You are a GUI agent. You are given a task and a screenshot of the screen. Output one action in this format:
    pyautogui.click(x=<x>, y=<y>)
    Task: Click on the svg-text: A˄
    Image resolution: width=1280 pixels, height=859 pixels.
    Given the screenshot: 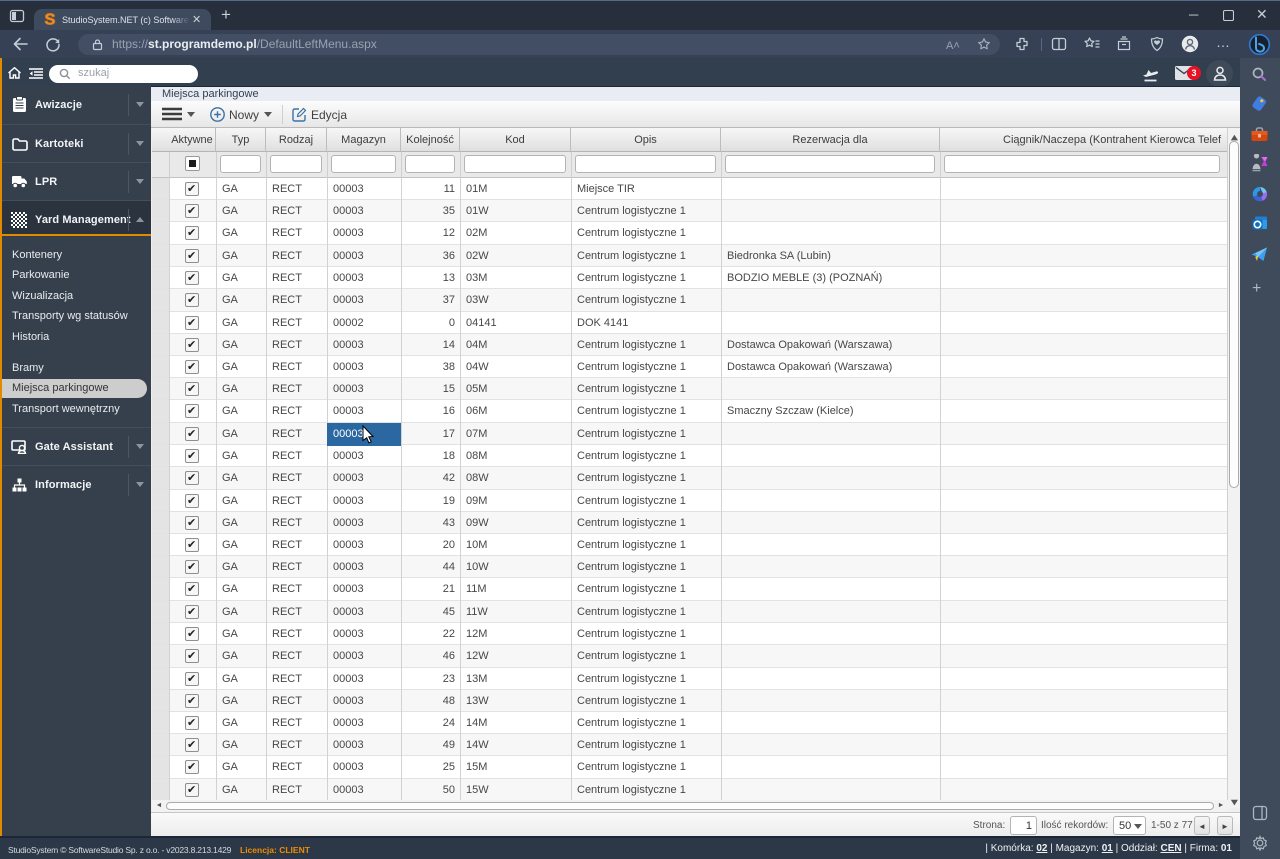 What is the action you would take?
    pyautogui.click(x=953, y=46)
    